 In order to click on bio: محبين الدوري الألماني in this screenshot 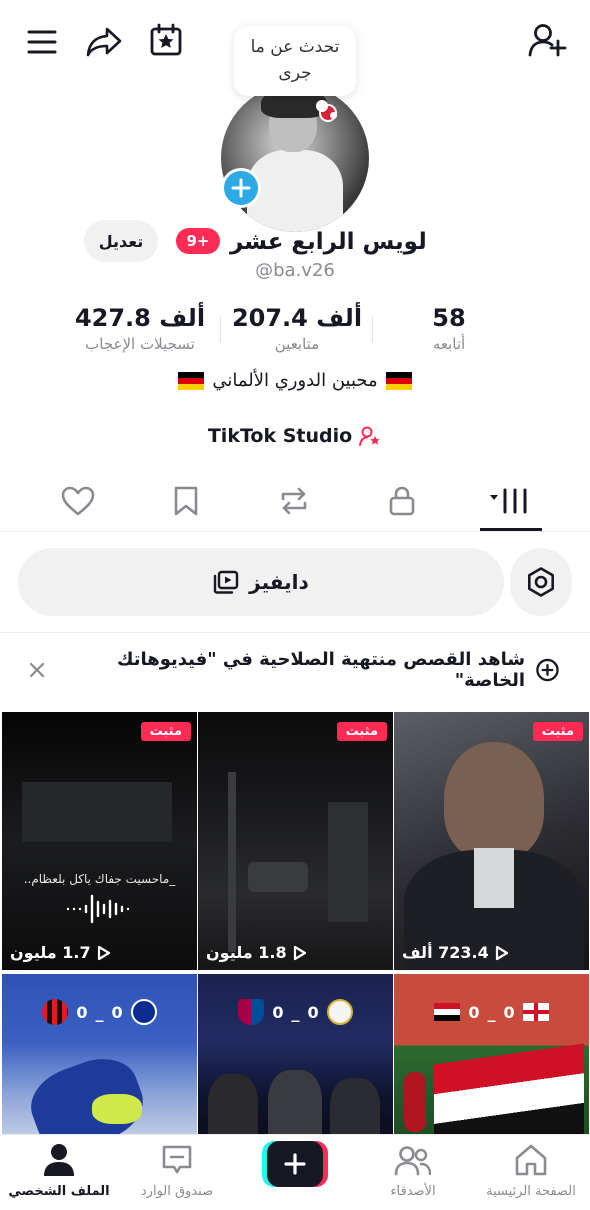, I will do `click(295, 380)`.